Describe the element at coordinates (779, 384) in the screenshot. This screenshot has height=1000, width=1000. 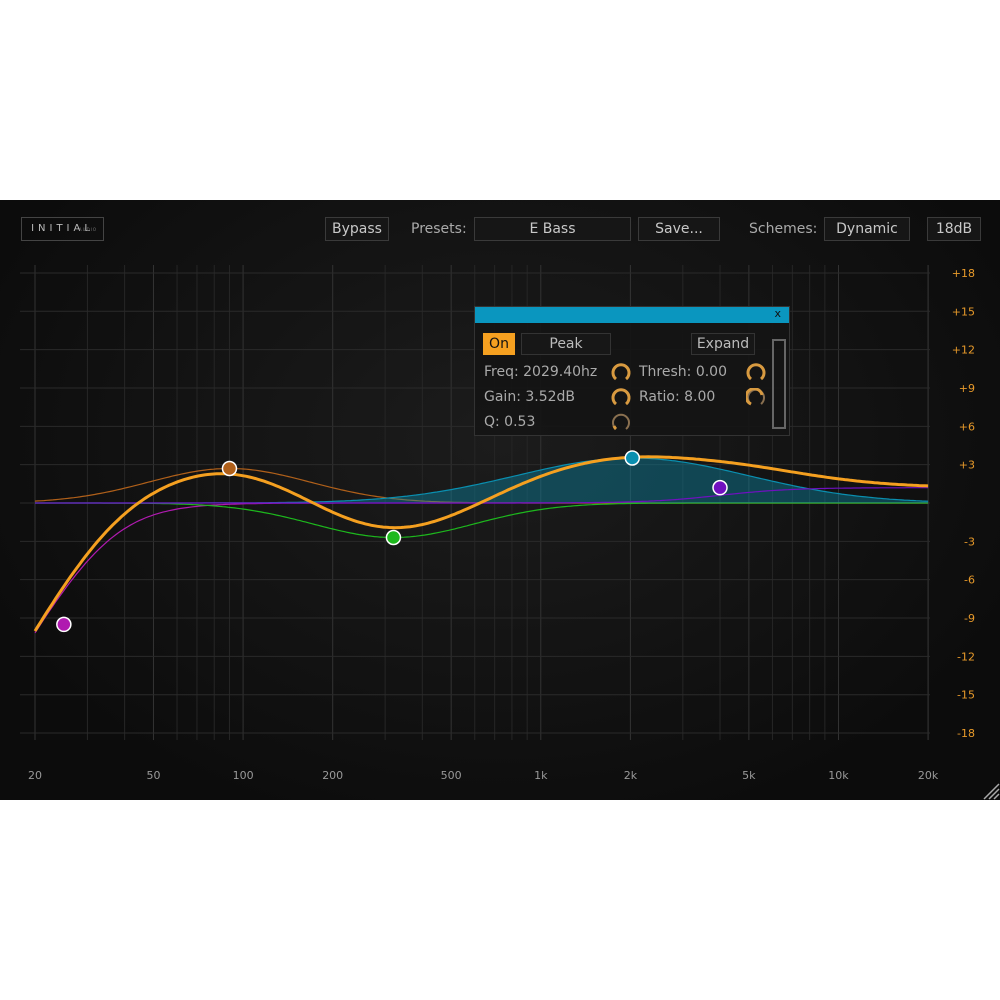
I see `level-meter` at that location.